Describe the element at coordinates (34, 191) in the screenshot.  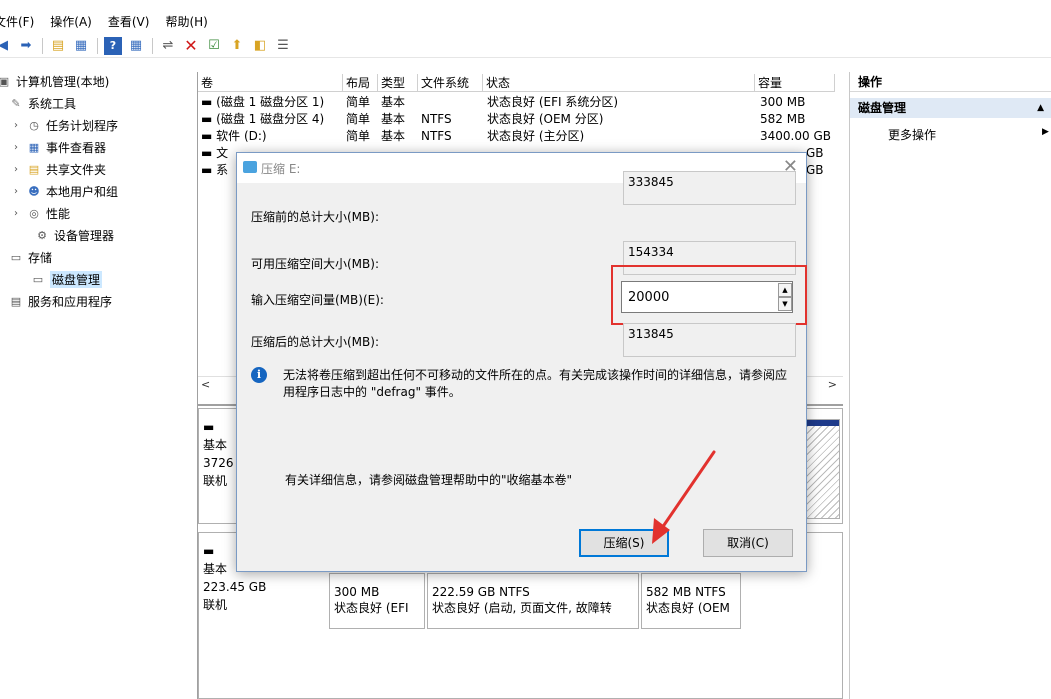
I see `users-icon: ☻` at that location.